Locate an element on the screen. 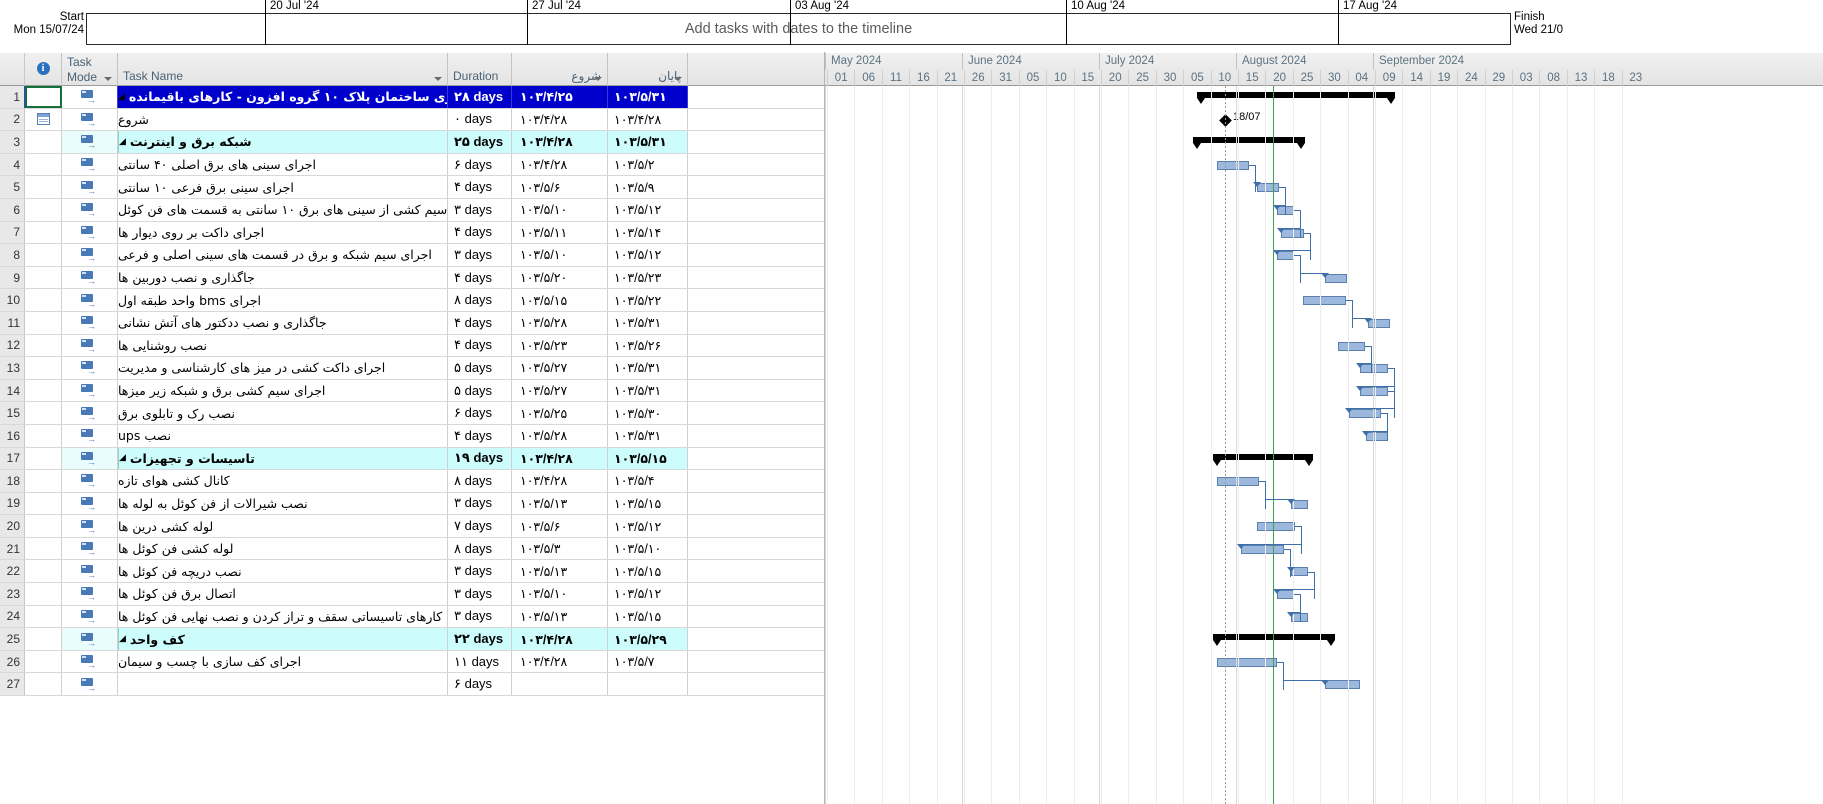 This screenshot has width=1823, height=804. row-start-cell: ۱۰۳/۵/۱۰ is located at coordinates (560, 209).